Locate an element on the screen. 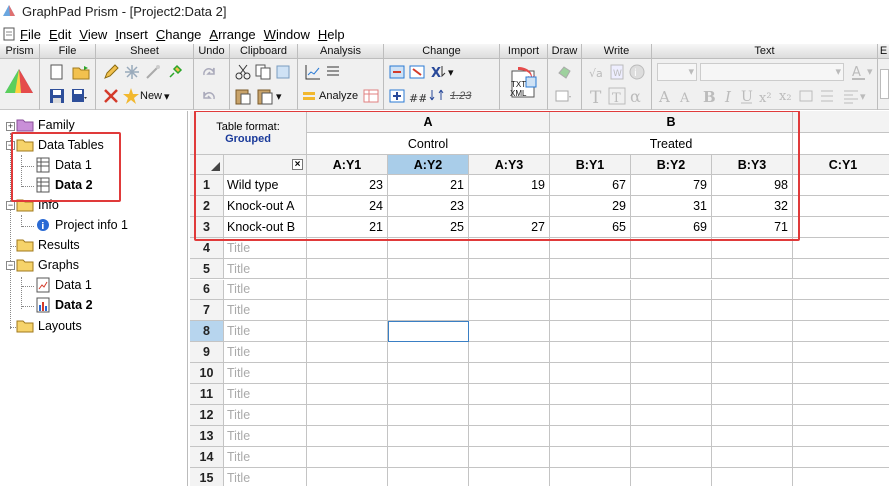 The width and height of the screenshot is (889, 486). analyze-icon is located at coordinates (309, 96).